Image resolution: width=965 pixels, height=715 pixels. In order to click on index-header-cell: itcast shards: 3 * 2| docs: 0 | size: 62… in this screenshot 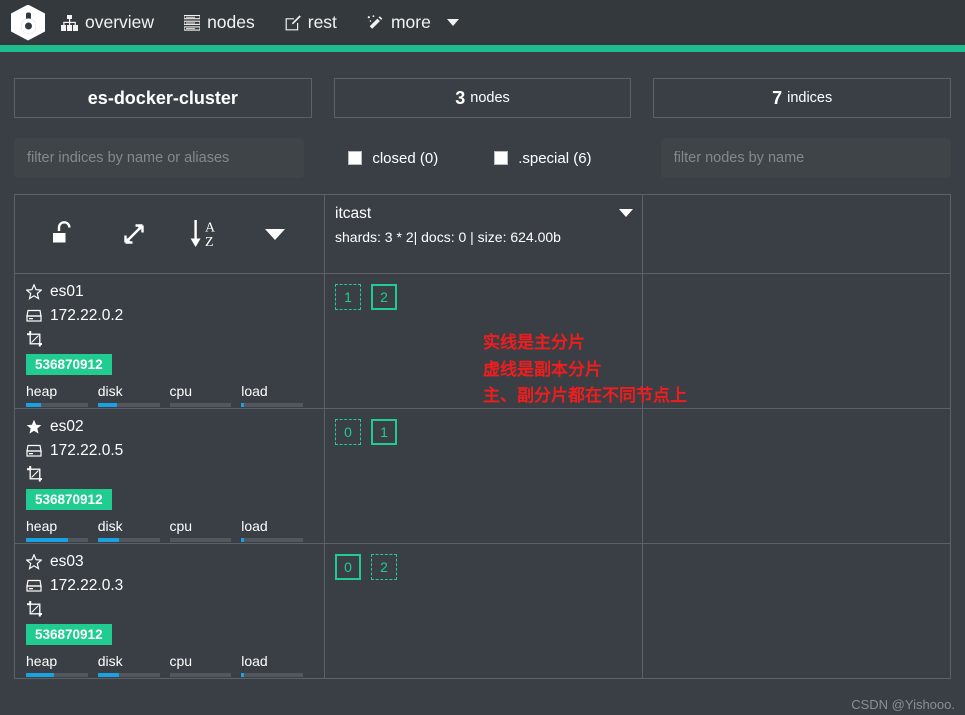, I will do `click(483, 234)`.